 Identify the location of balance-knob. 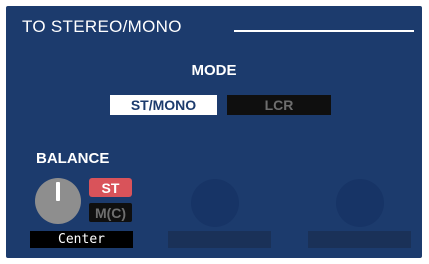
(58, 201).